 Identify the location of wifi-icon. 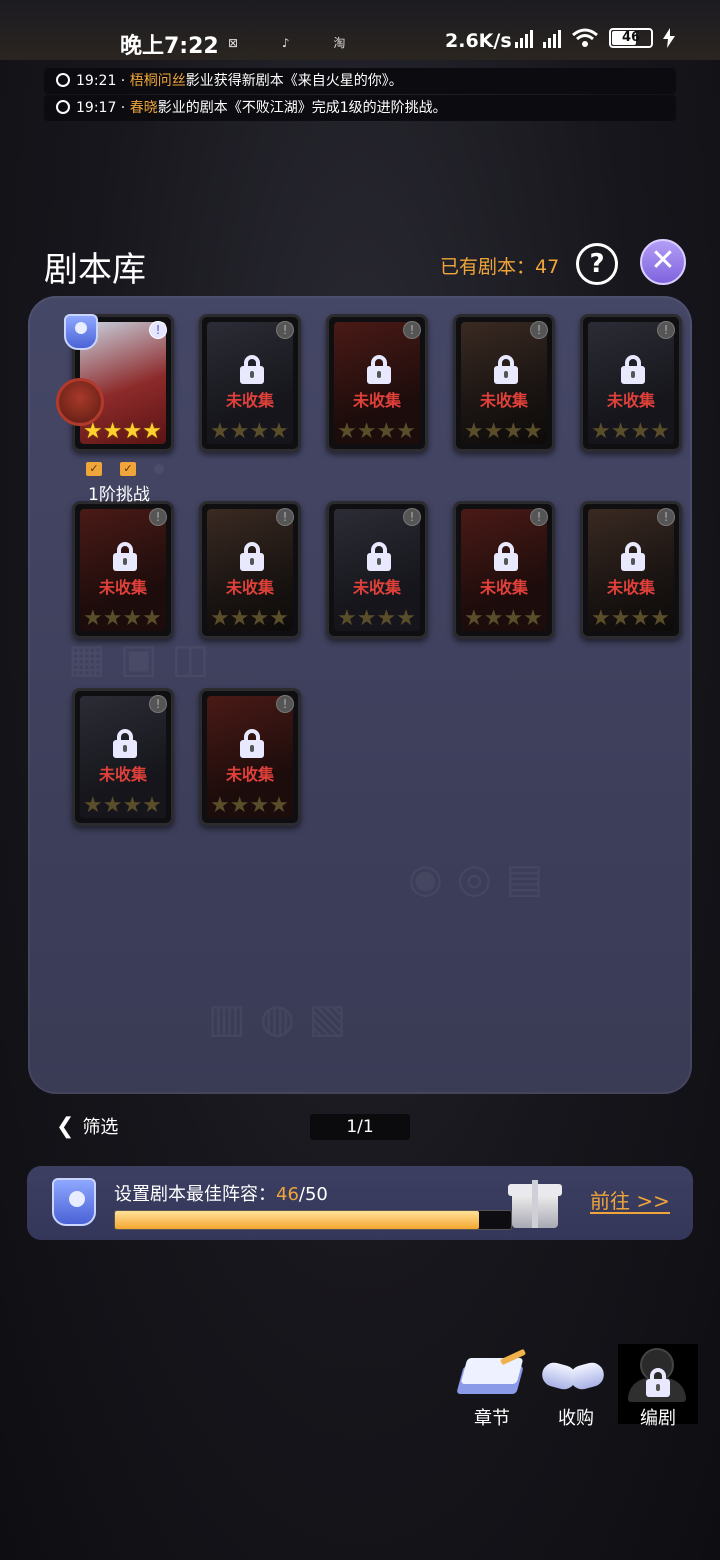
(585, 37).